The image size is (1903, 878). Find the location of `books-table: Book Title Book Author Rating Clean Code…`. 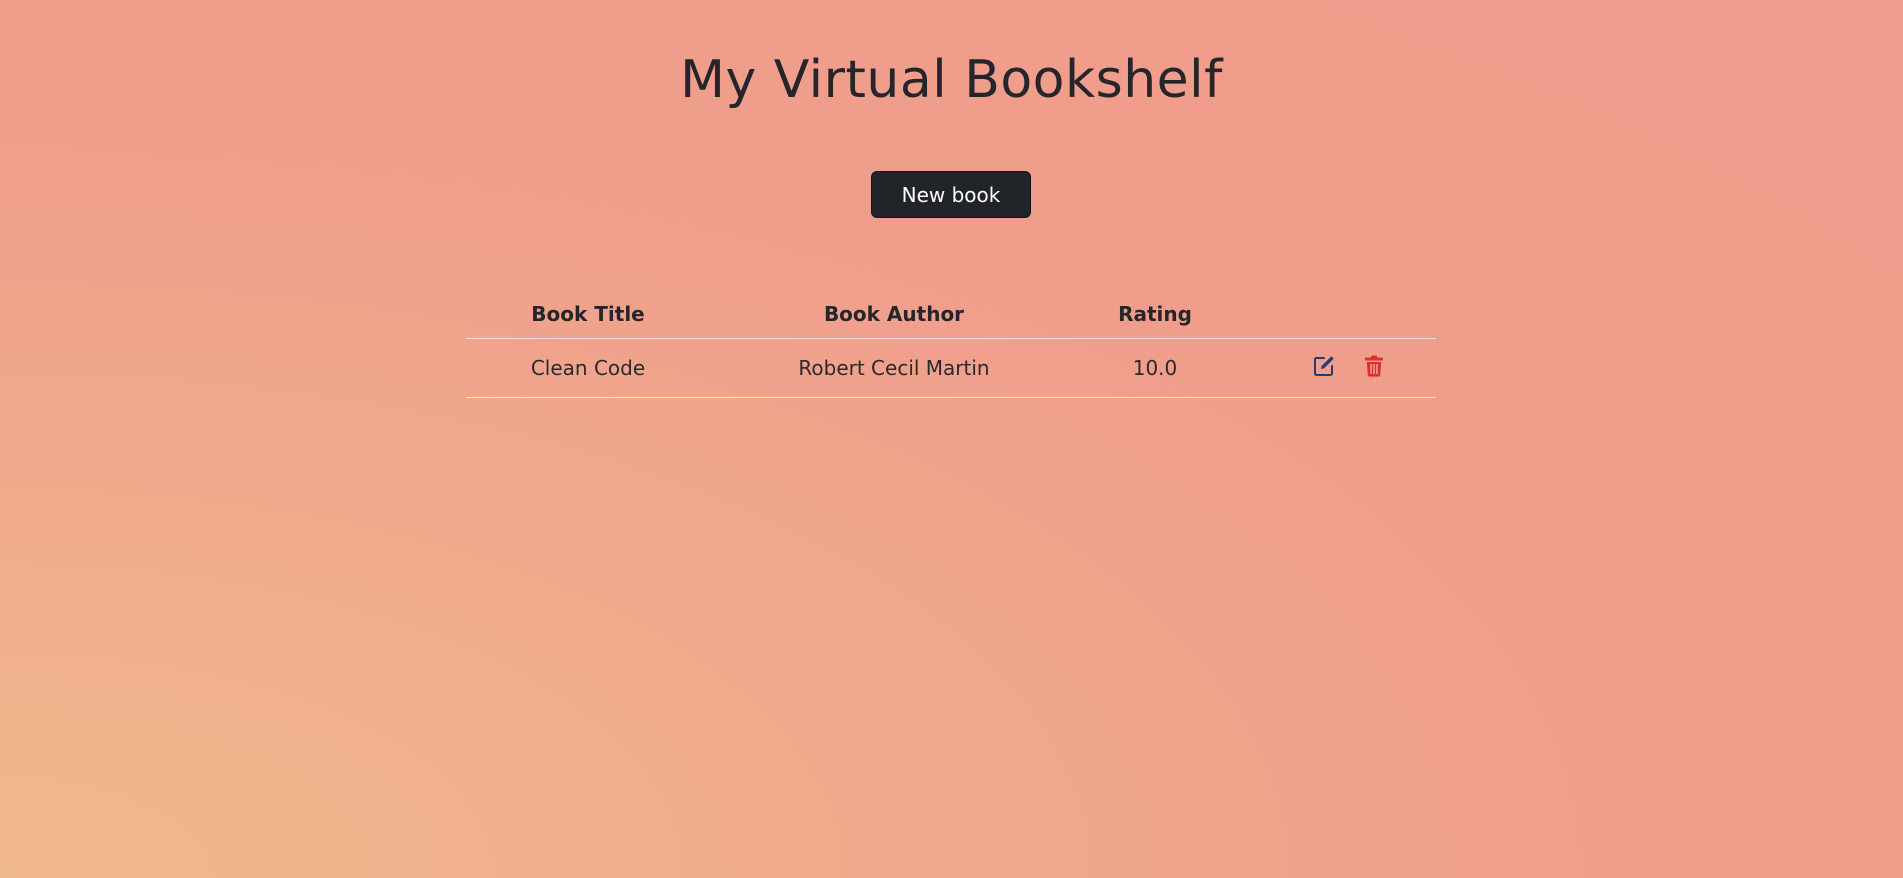

books-table: Book Title Book Author Rating Clean Code… is located at coordinates (951, 344).